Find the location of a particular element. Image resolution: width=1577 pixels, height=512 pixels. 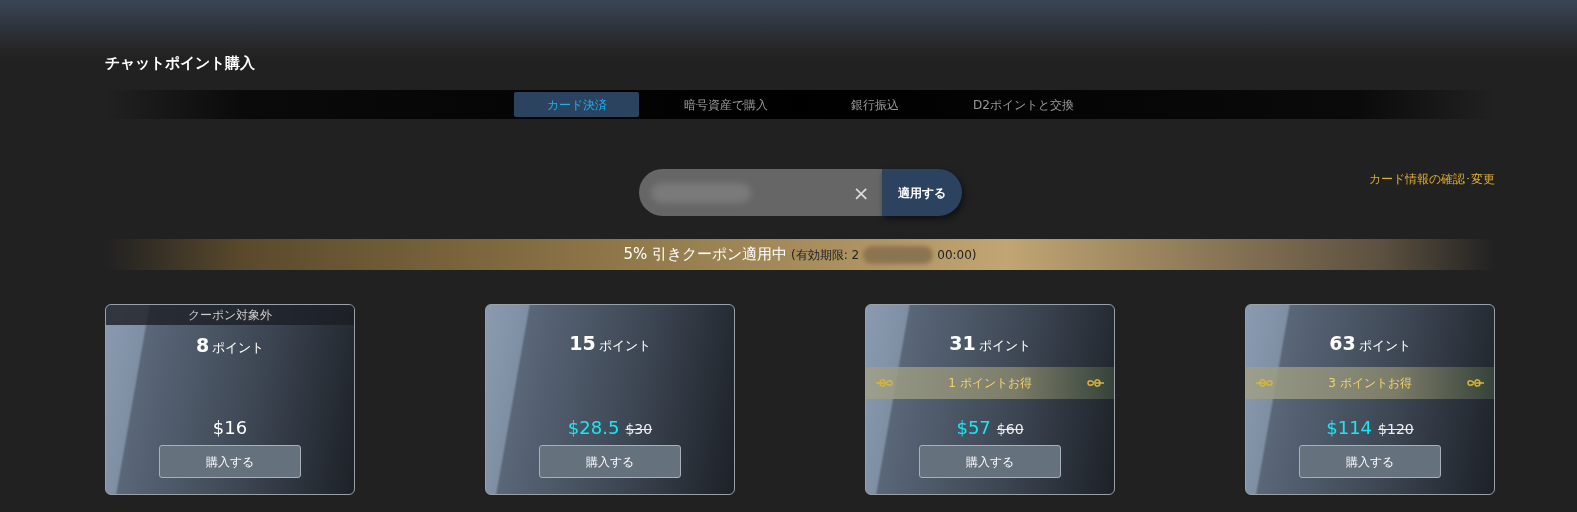

points-amount: 31 is located at coordinates (962, 343).